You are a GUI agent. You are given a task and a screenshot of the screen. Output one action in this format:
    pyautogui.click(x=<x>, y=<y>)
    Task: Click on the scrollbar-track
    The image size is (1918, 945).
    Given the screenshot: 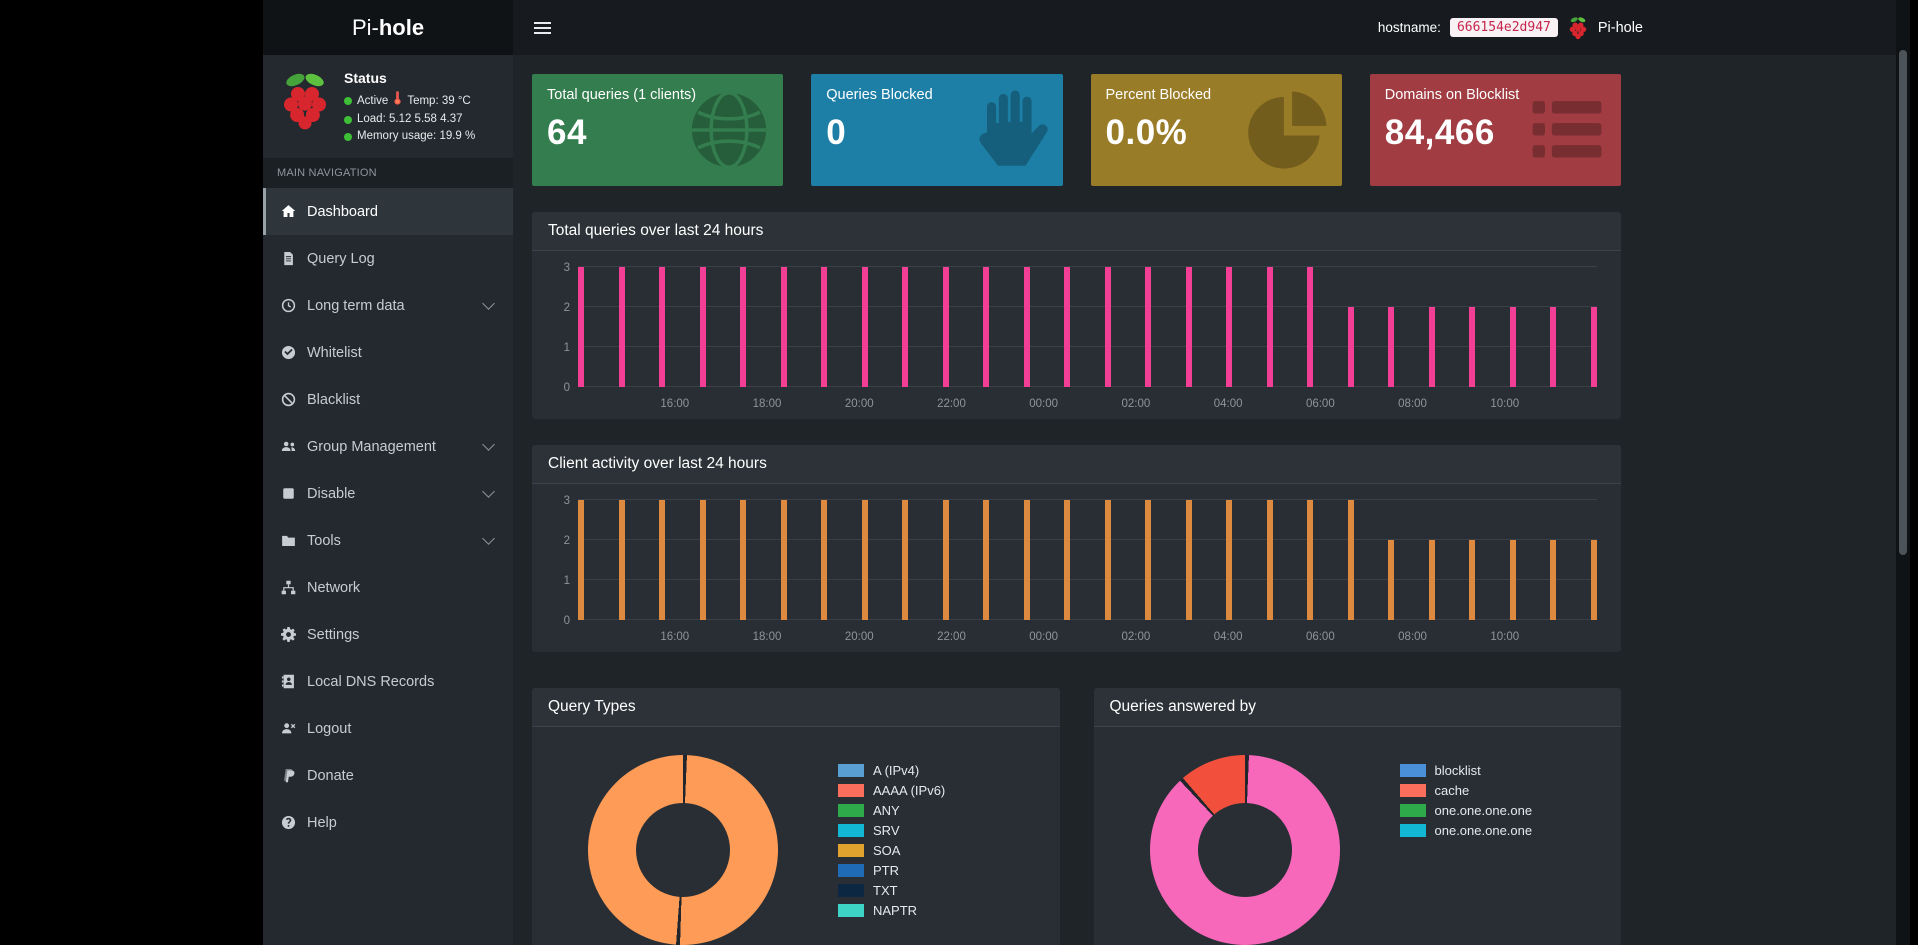 What is the action you would take?
    pyautogui.click(x=1903, y=472)
    